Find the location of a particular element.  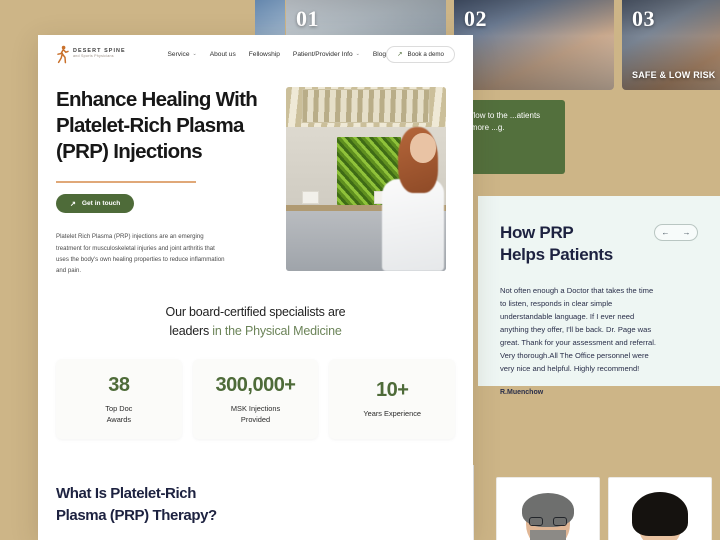

nav-item-blog: Blog is located at coordinates (379, 54).